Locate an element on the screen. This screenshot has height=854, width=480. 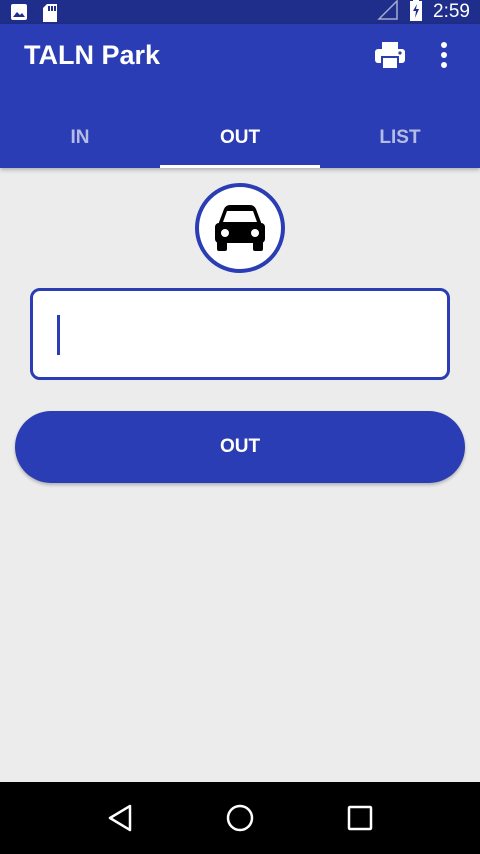
print-icon is located at coordinates (390, 56).